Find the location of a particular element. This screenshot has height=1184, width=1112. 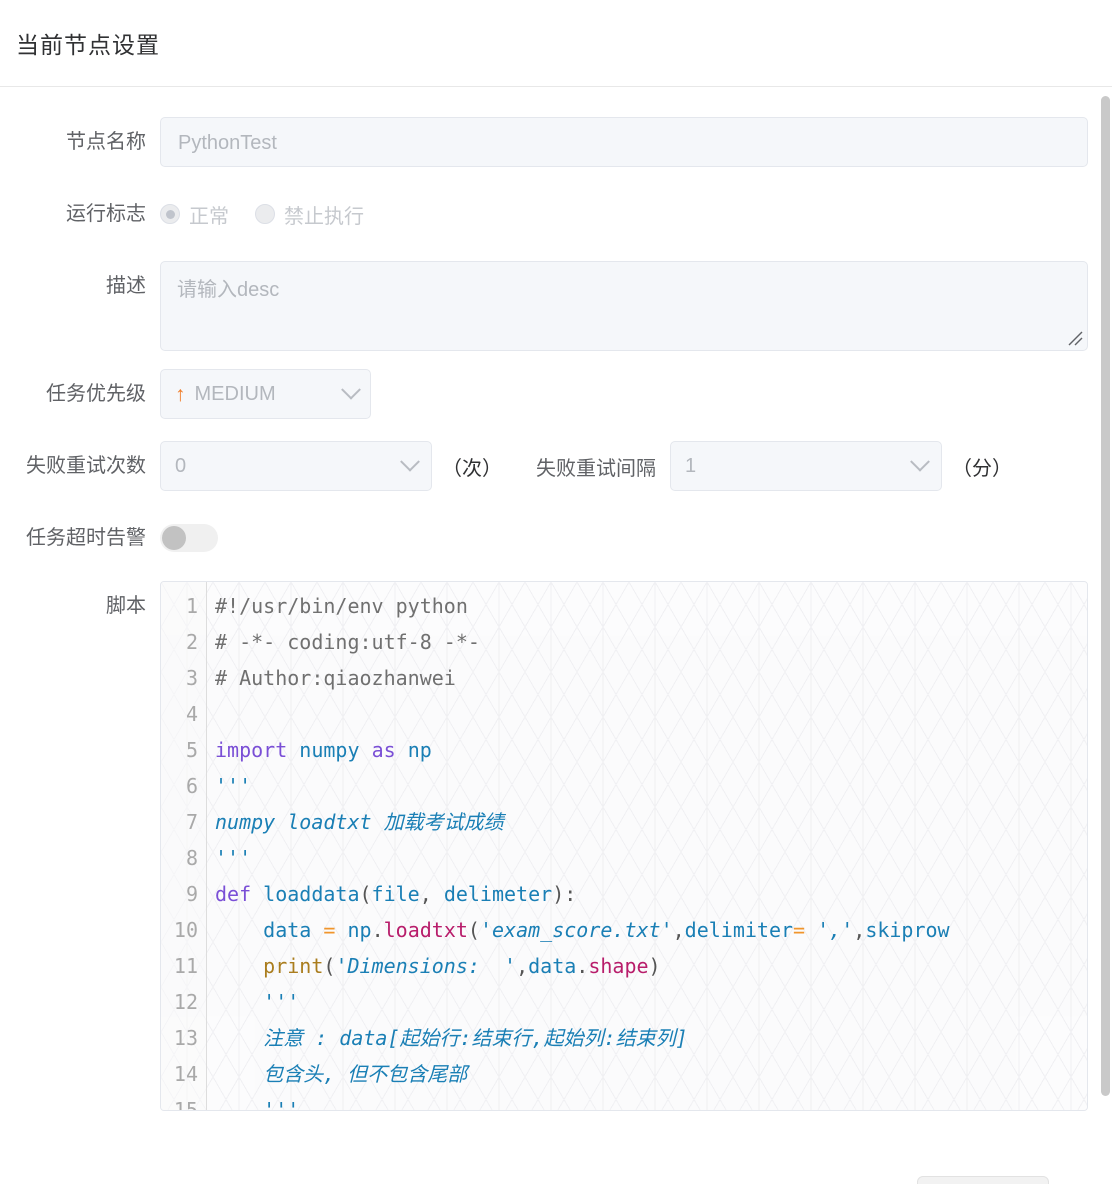

task-priority-select: ↑ MEDIUM is located at coordinates (265, 394).